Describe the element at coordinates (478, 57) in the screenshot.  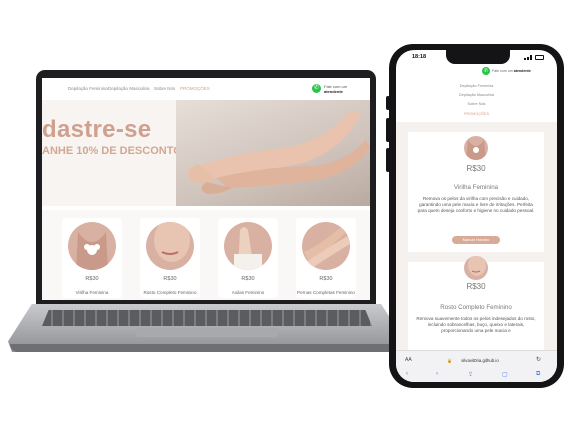
I see `phone-notch` at that location.